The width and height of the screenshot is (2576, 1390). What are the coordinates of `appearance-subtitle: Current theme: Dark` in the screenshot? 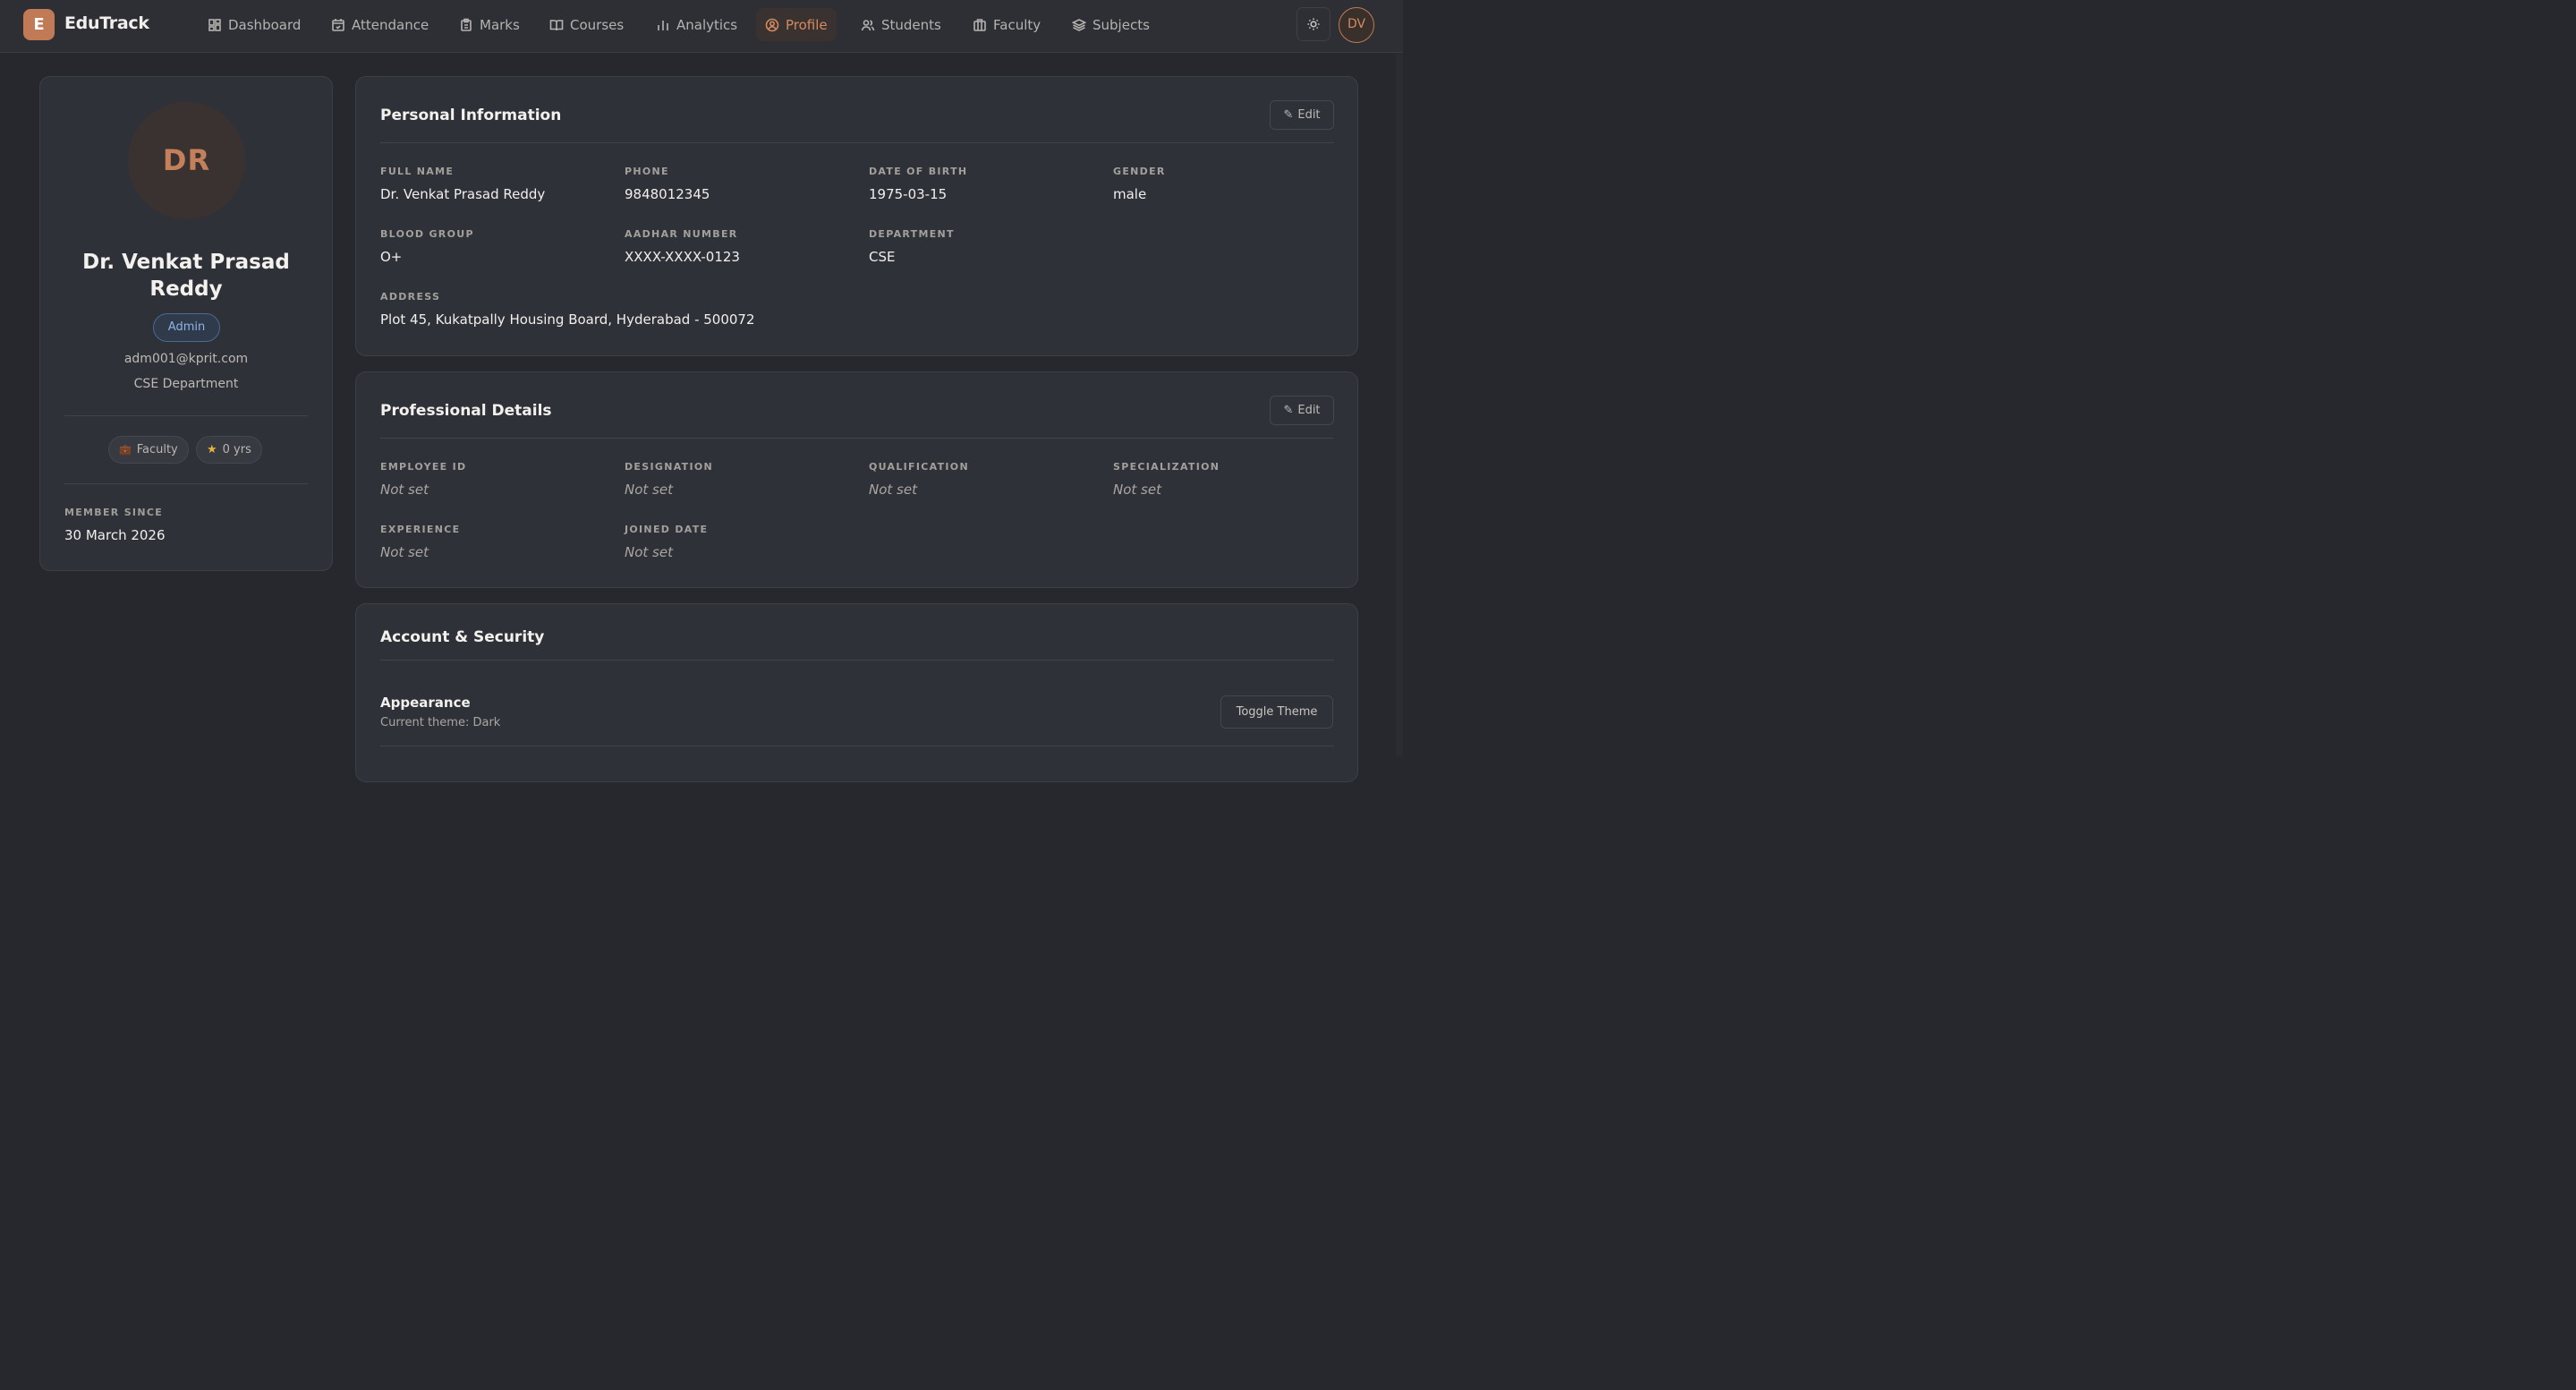 It's located at (440, 722).